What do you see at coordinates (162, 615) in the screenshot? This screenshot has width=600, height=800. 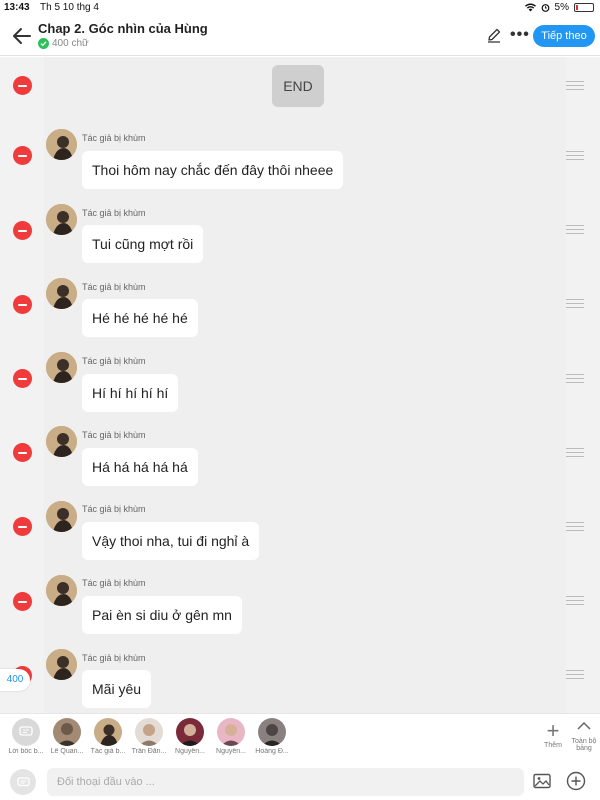 I see `message-bubble: Pai èn si diu ở gên mn` at bounding box center [162, 615].